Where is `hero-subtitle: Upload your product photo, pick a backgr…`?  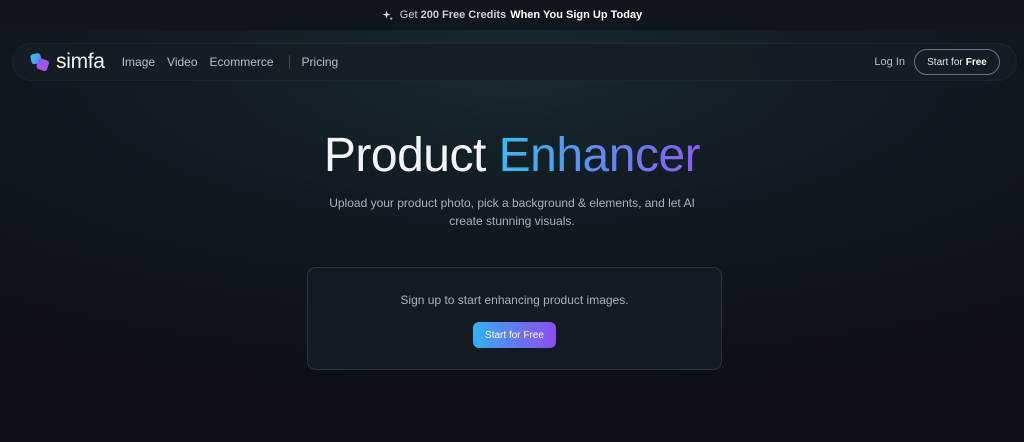
hero-subtitle: Upload your product photo, pick a backgr… is located at coordinates (512, 212).